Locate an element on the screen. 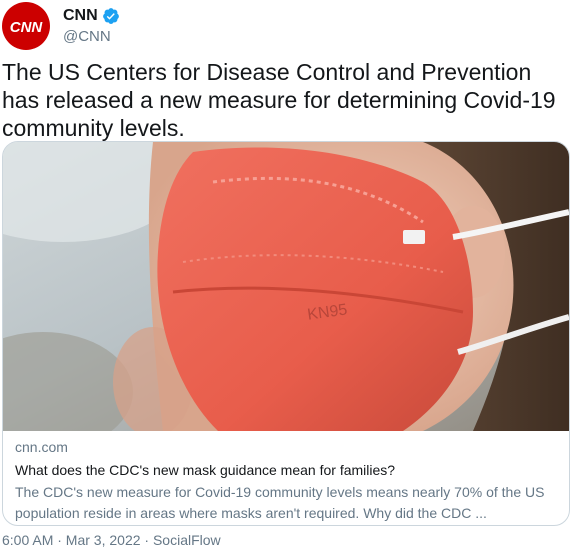 The height and width of the screenshot is (552, 570). avatar: CNN is located at coordinates (26, 26).